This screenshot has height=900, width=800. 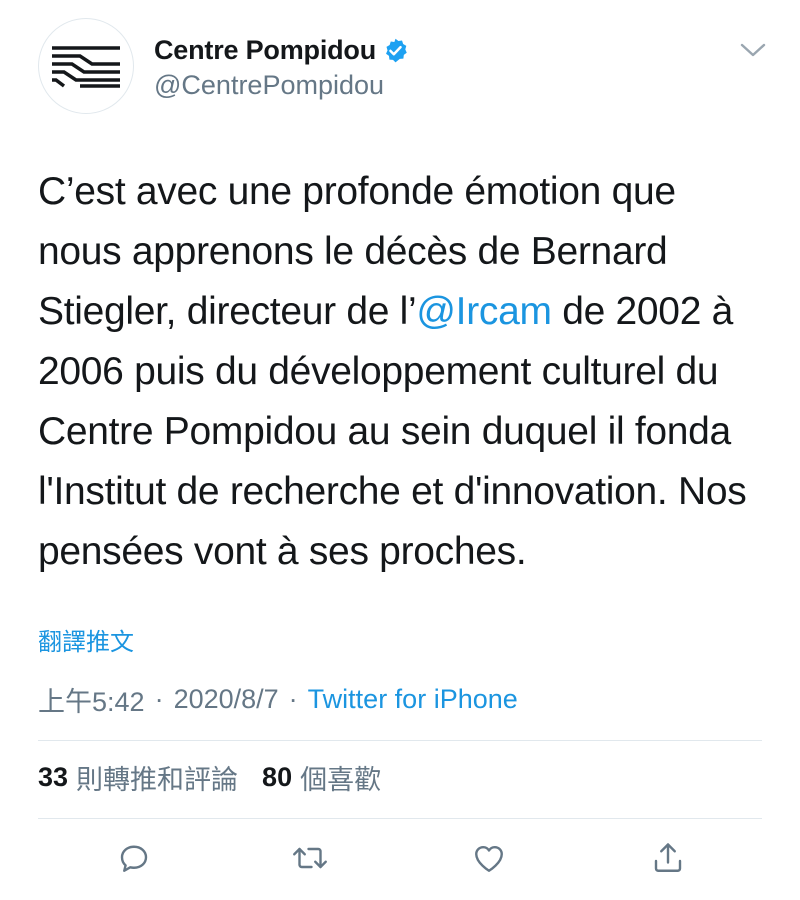 I want to click on chevron-down-icon, so click(x=753, y=50).